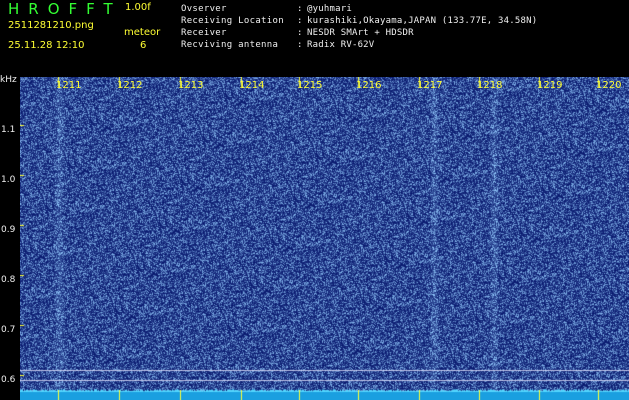  Describe the element at coordinates (8, 80) in the screenshot. I see `y-axis-label: kHz` at that location.